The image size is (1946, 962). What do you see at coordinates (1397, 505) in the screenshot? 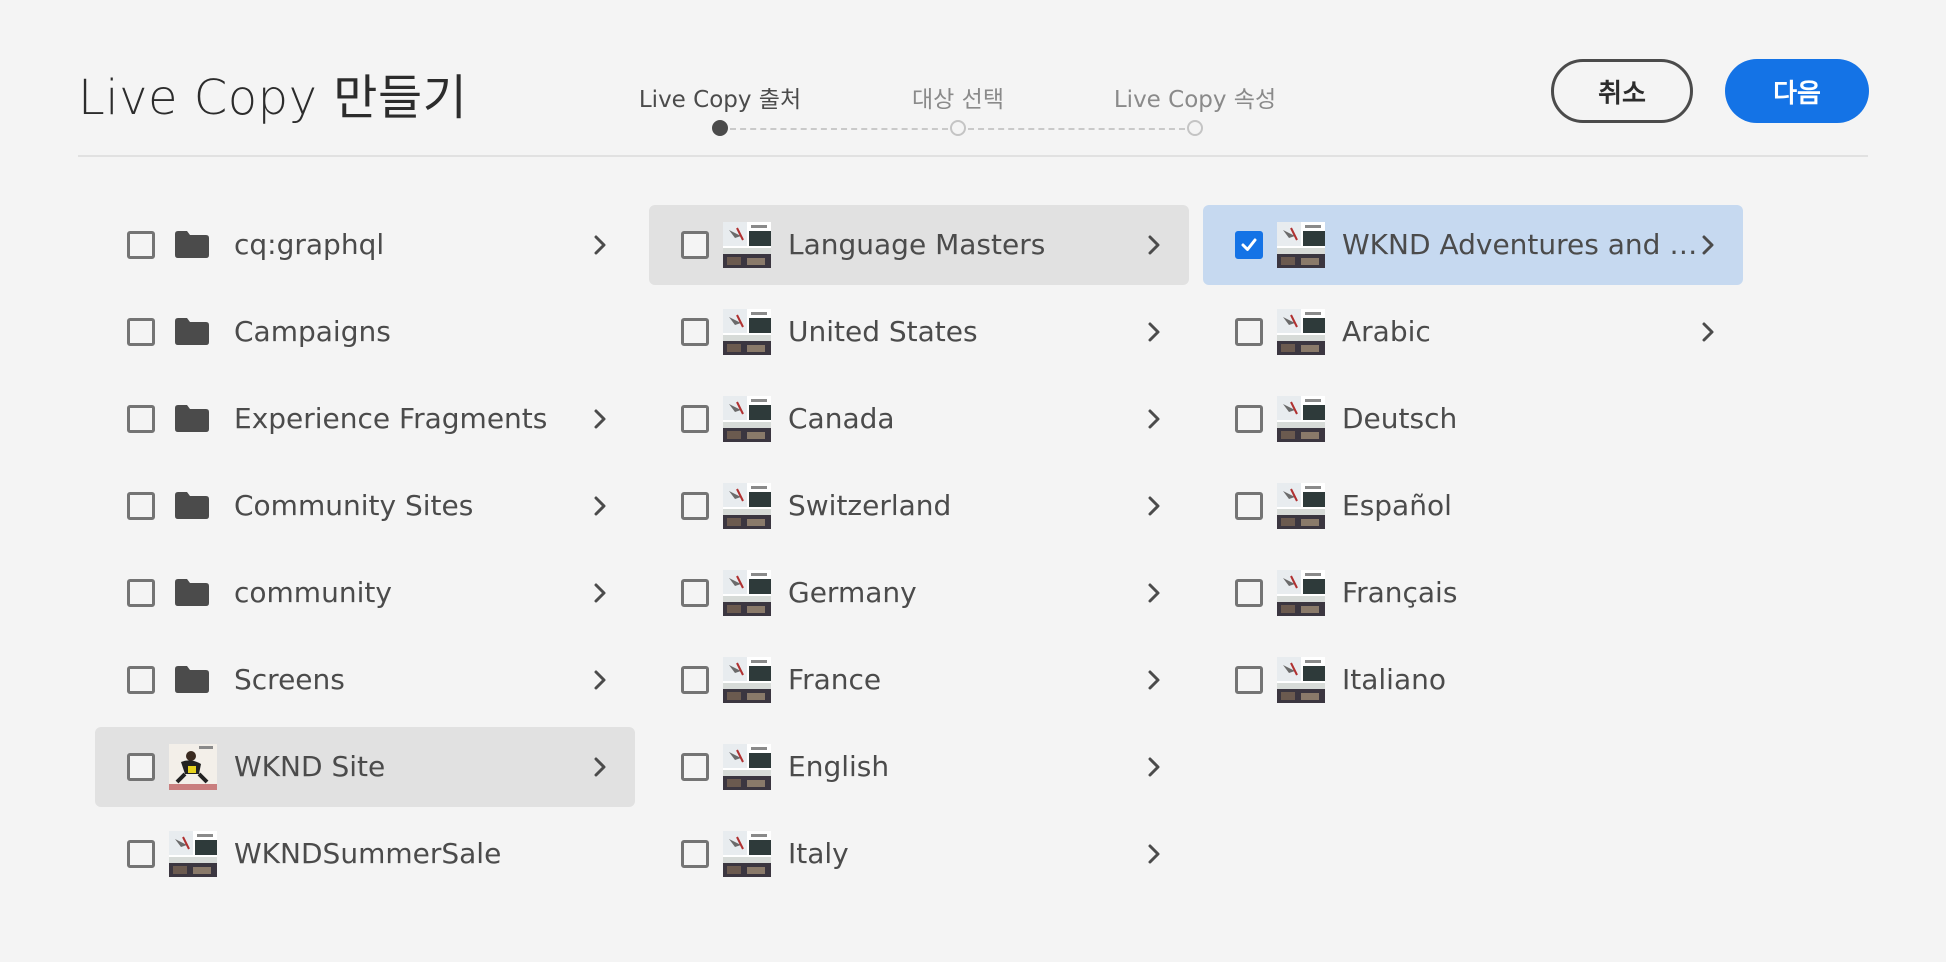
I see `column-item-label: Español` at bounding box center [1397, 505].